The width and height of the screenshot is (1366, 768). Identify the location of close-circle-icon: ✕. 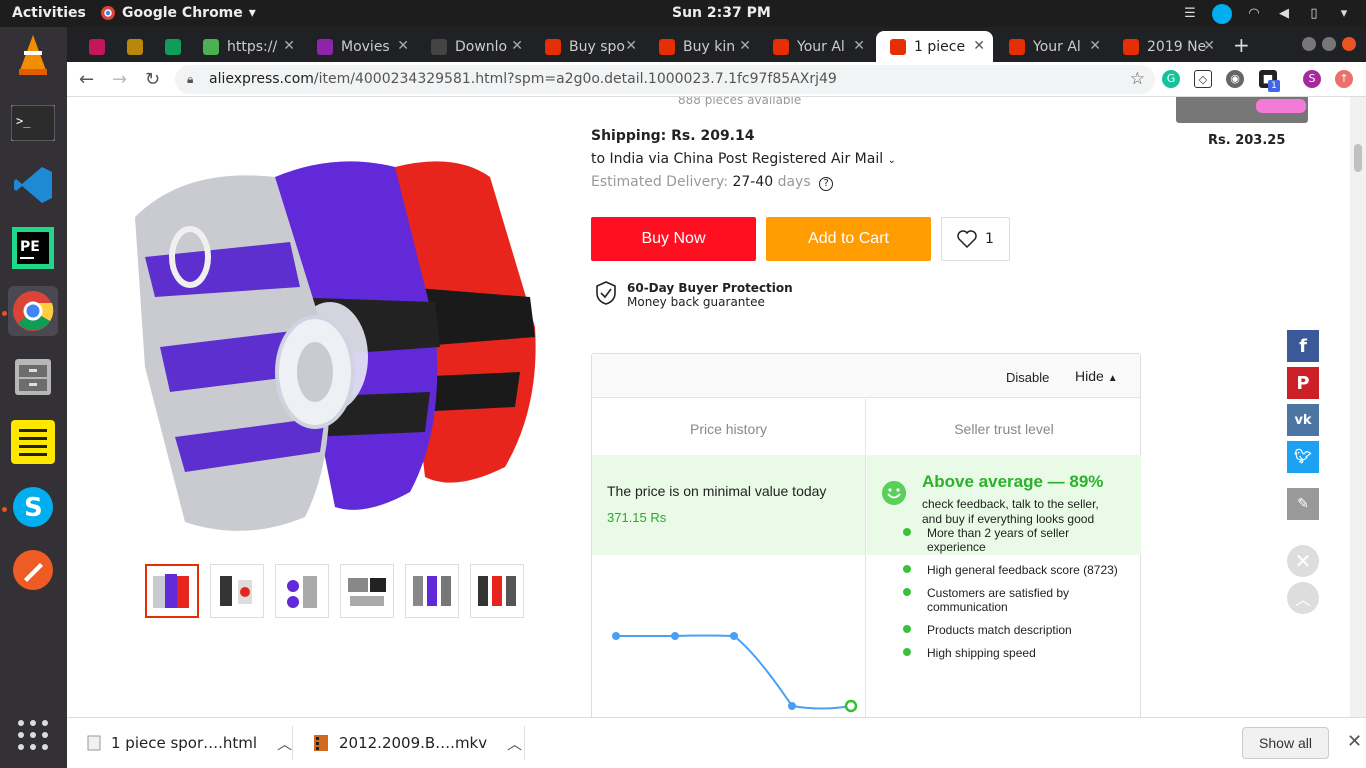
(1303, 561).